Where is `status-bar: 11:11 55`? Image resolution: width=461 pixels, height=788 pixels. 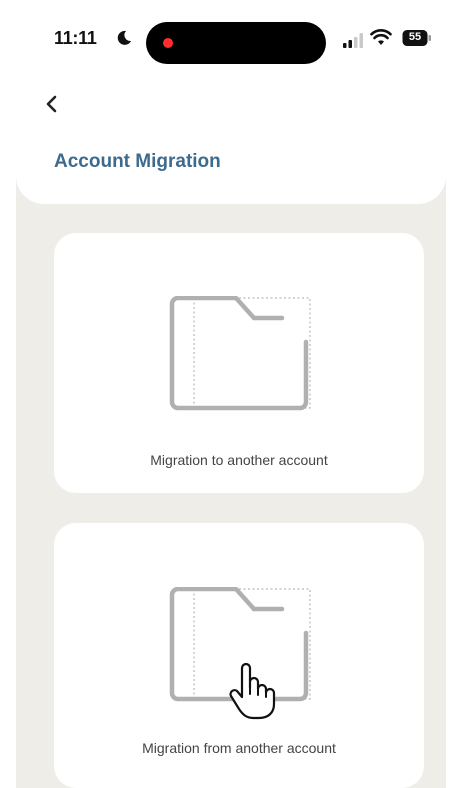
status-bar: 11:11 55 is located at coordinates (231, 40).